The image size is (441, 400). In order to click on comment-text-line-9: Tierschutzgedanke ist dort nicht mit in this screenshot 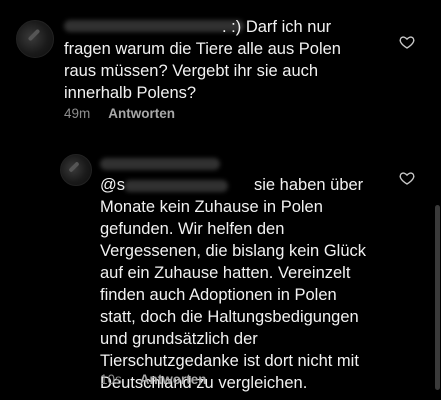, I will do `click(229, 361)`.